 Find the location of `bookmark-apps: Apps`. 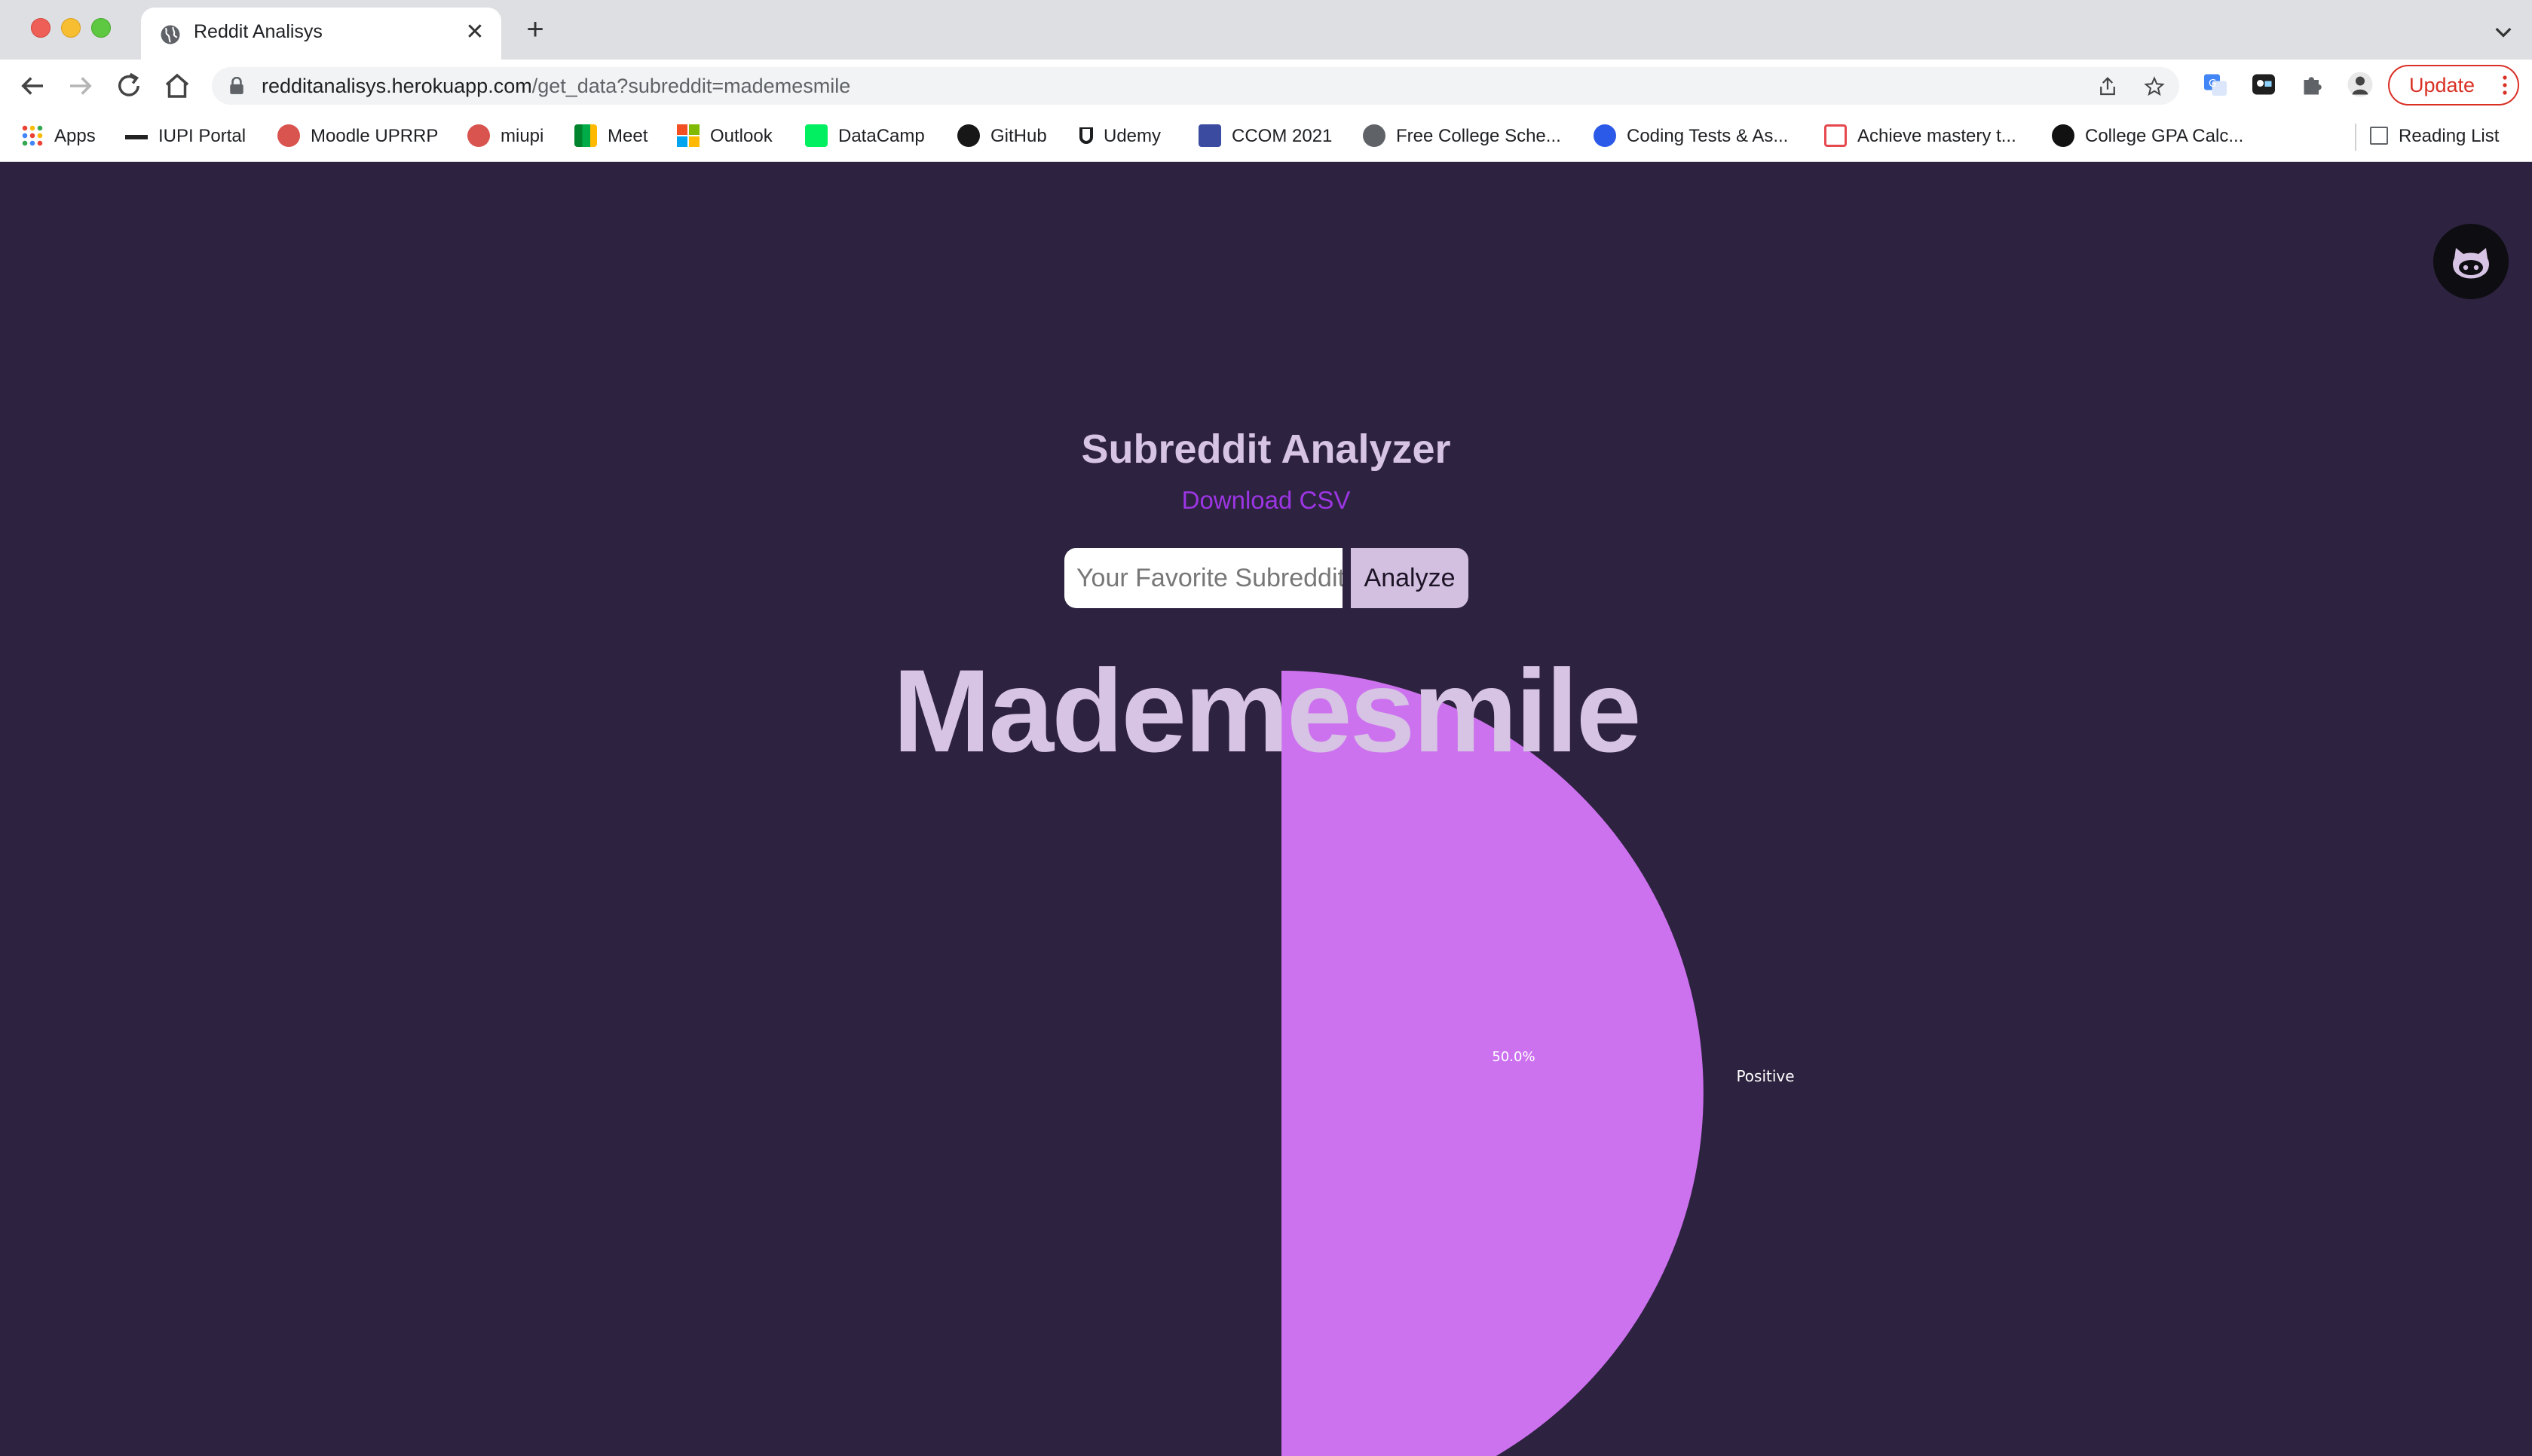

bookmark-apps: Apps is located at coordinates (58, 136).